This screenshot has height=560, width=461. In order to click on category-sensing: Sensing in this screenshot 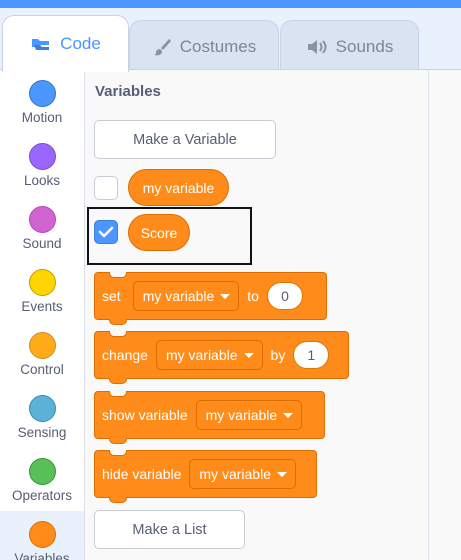, I will do `click(42, 416)`.